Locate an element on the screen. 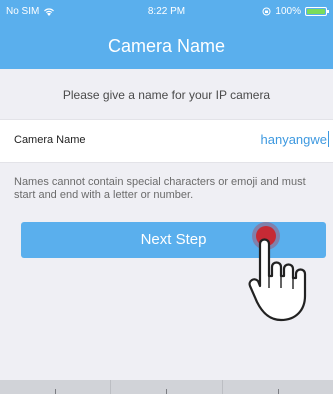 This screenshot has height=394, width=333. page-title: Camera Name is located at coordinates (166, 46).